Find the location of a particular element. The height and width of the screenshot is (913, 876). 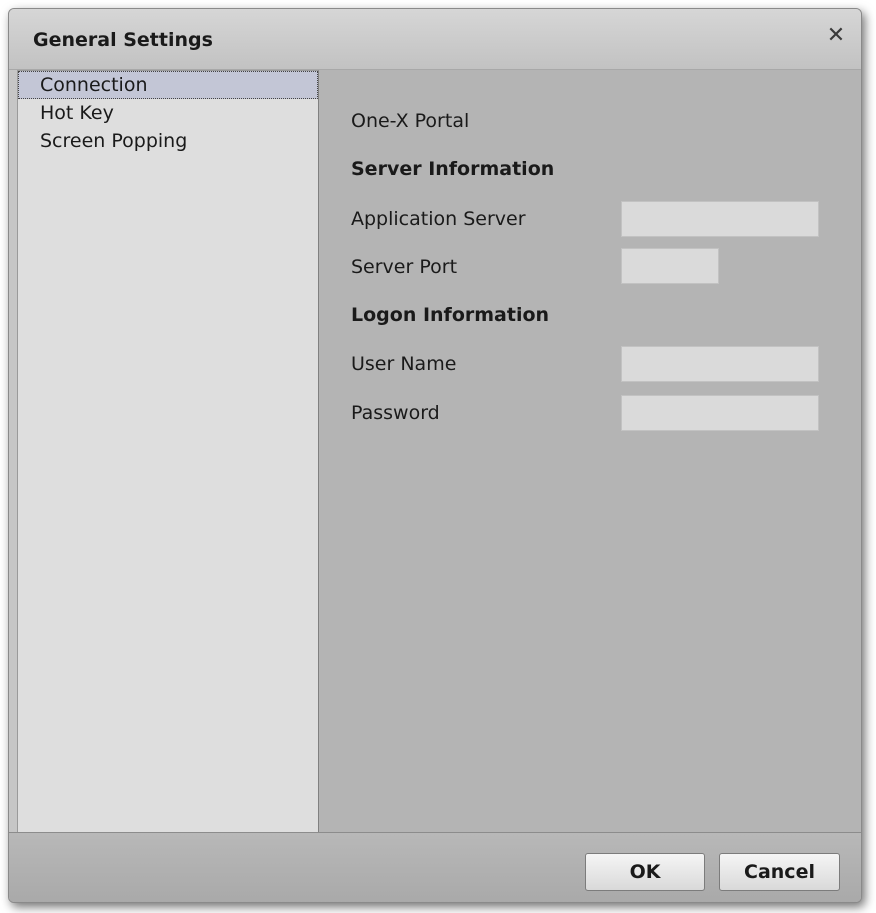

application-server-label: Application Server is located at coordinates (438, 219).